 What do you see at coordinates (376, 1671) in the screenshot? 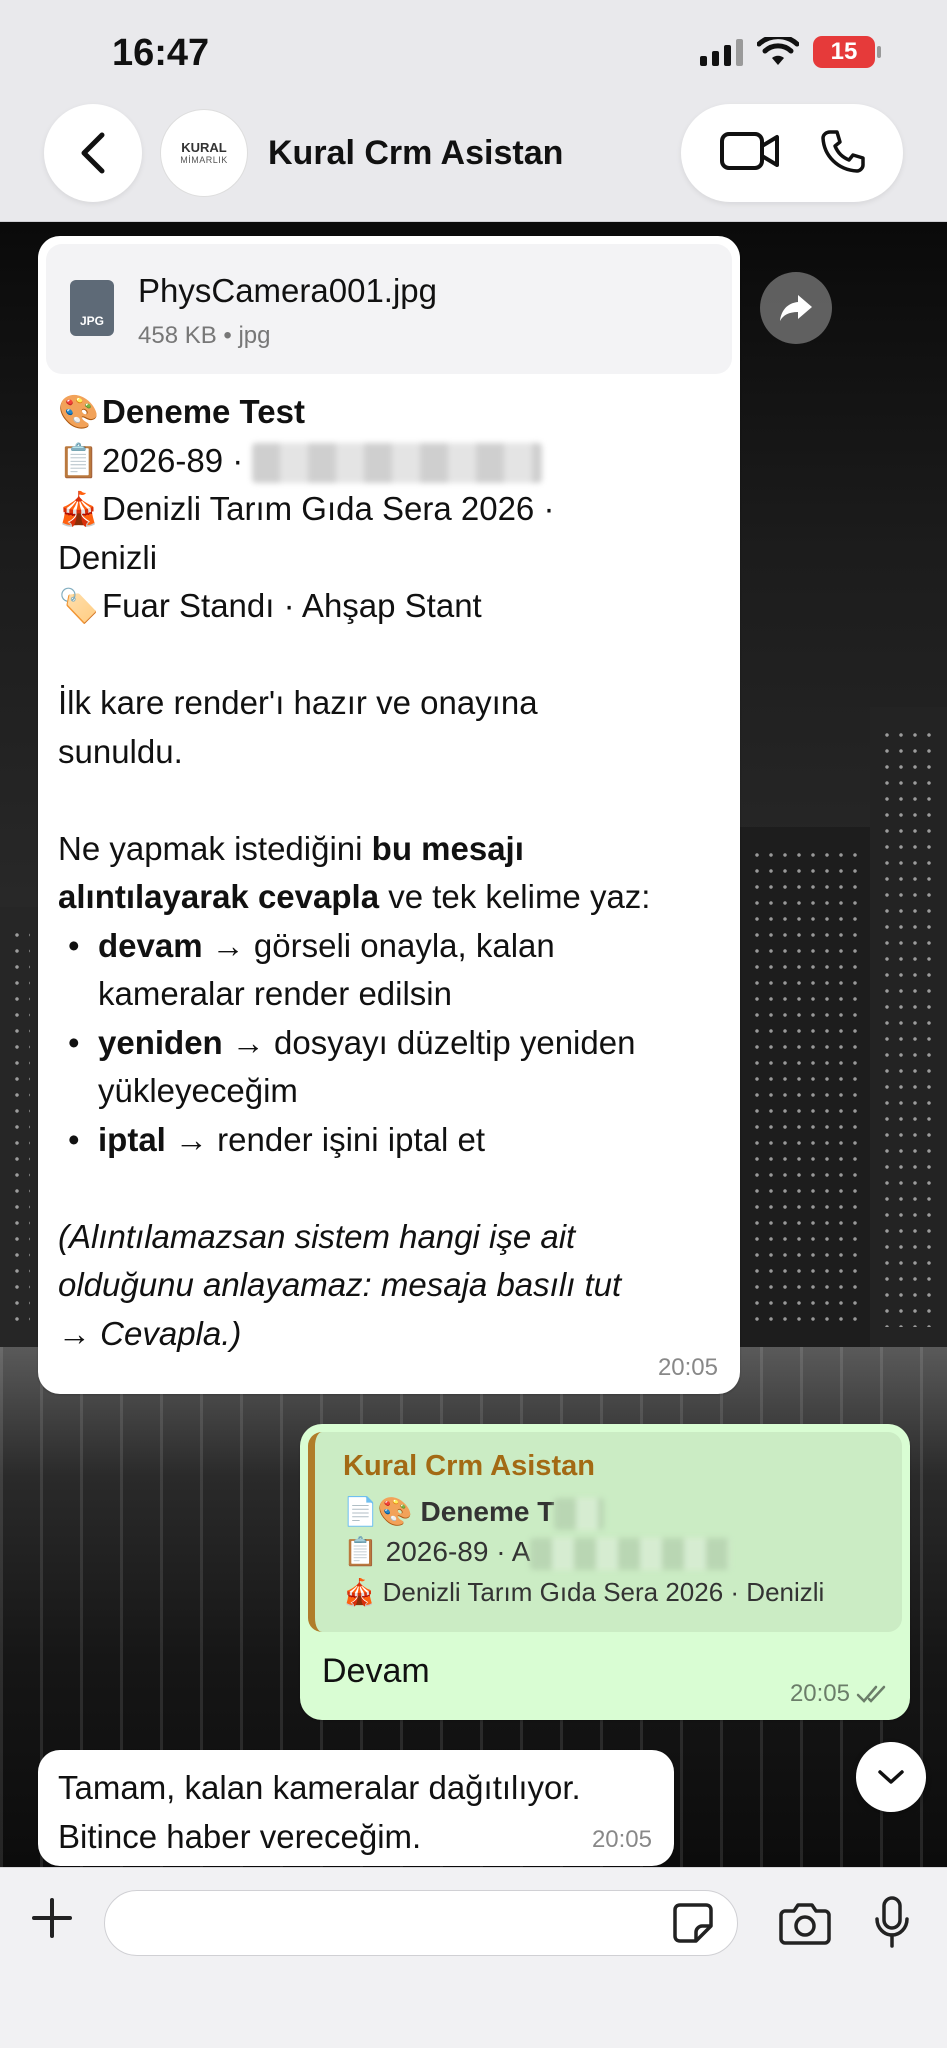
I see `message-text: Devam` at bounding box center [376, 1671].